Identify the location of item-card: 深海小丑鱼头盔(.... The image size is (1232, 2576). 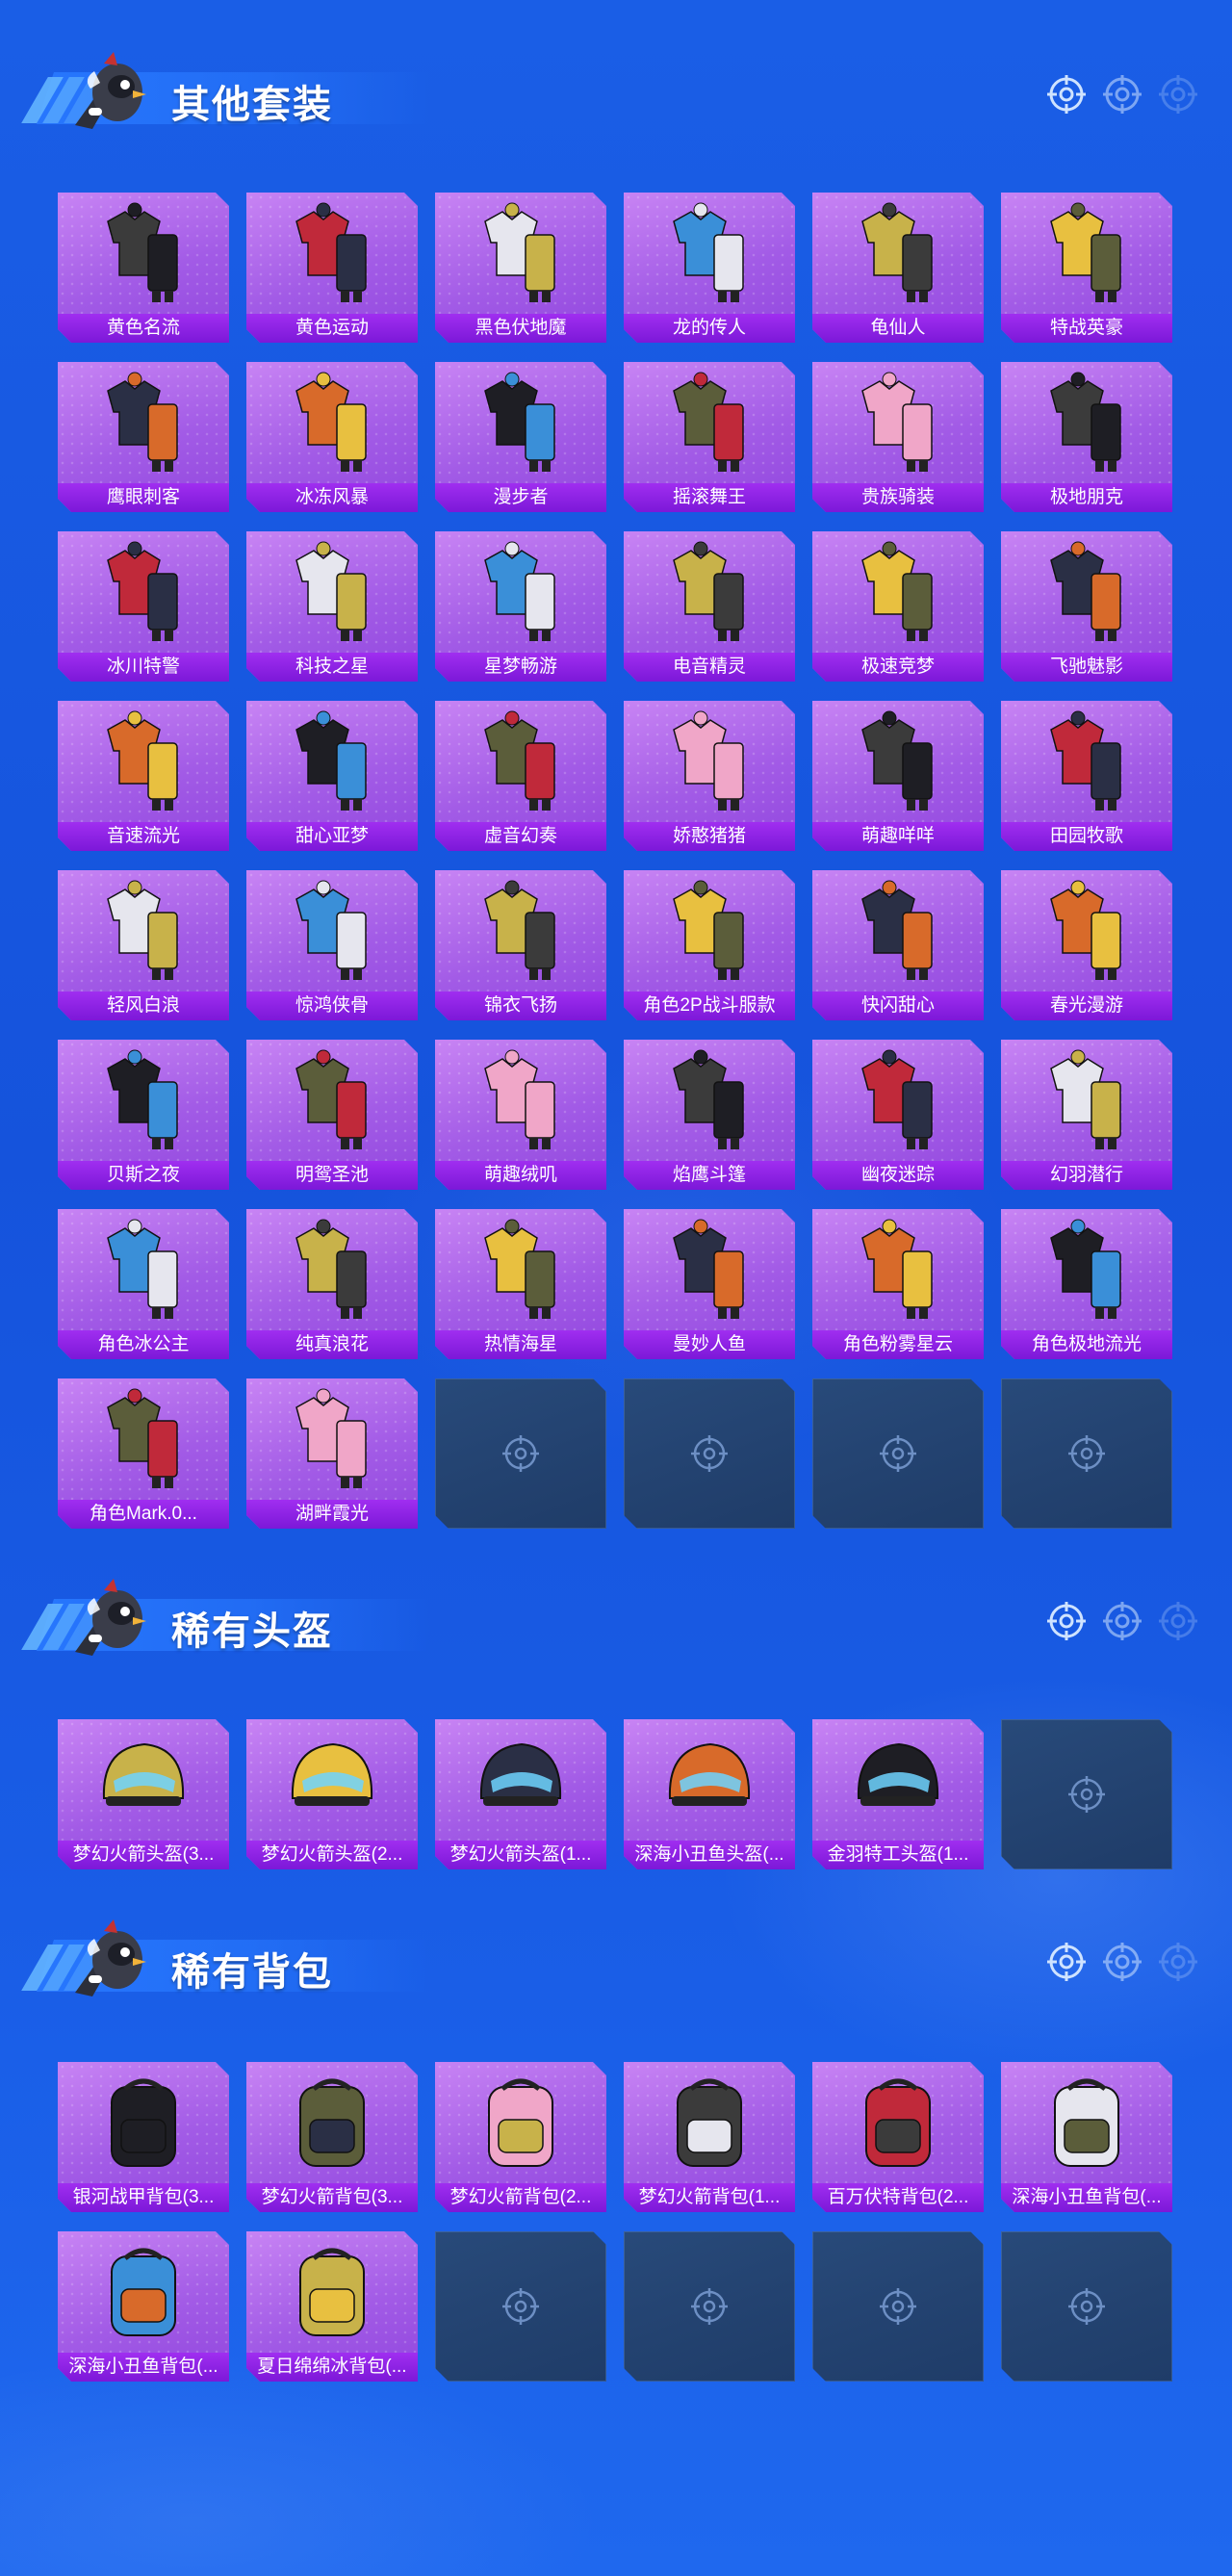
(709, 1794).